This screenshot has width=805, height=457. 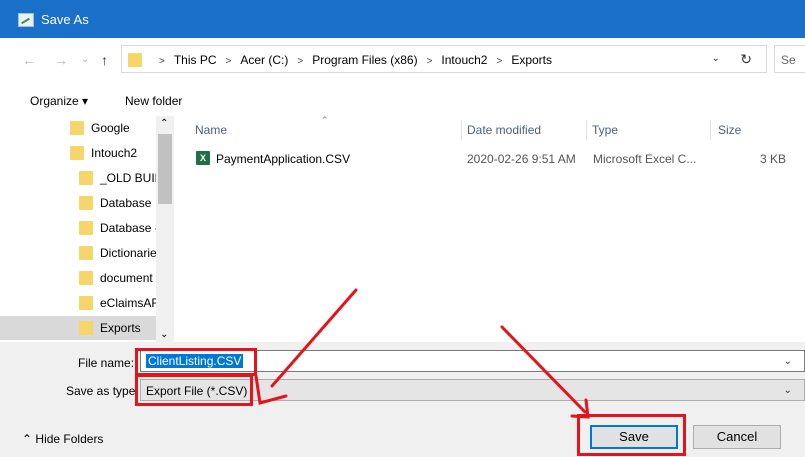 What do you see at coordinates (773, 159) in the screenshot?
I see `file-size-cell: 3 KB` at bounding box center [773, 159].